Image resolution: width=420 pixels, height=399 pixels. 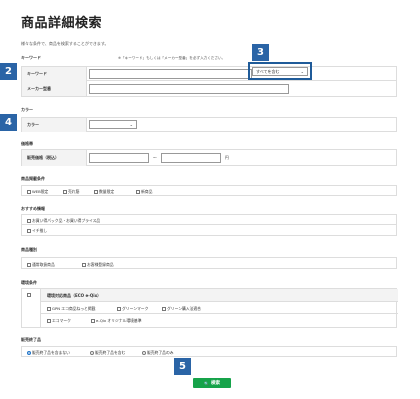 What do you see at coordinates (54, 158) in the screenshot?
I see `price-label: 販売価格（税込）` at bounding box center [54, 158].